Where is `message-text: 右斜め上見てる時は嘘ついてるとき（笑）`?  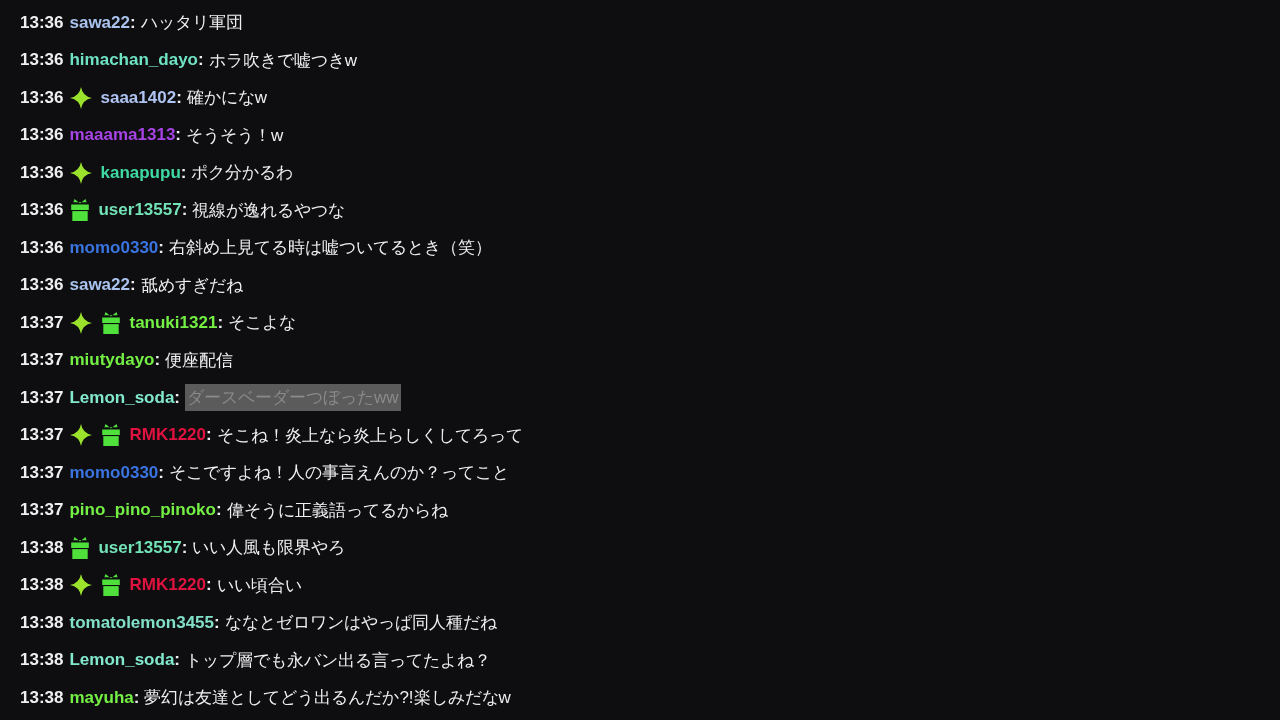
message-text: 右斜め上見てる時は嘘ついてるとき（笑） is located at coordinates (330, 248).